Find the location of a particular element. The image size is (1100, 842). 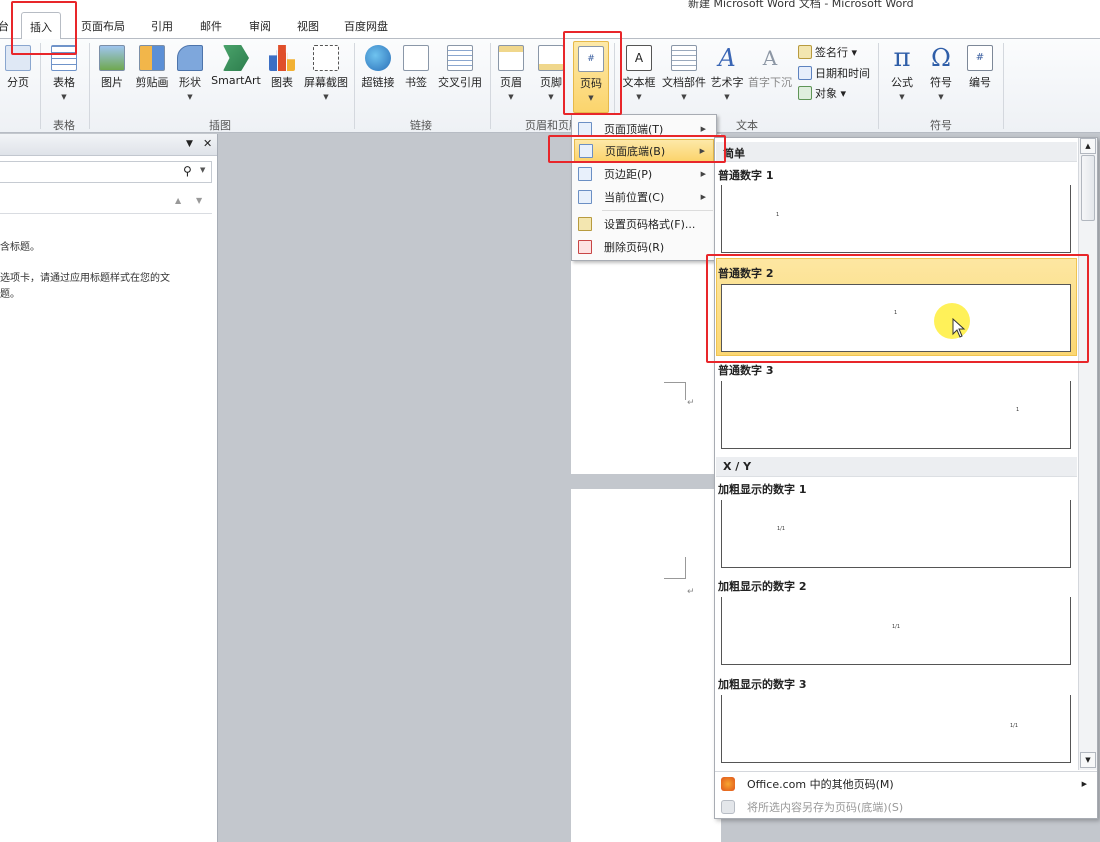

navigation-search-input: ⚲ ▼ is located at coordinates (106, 172).